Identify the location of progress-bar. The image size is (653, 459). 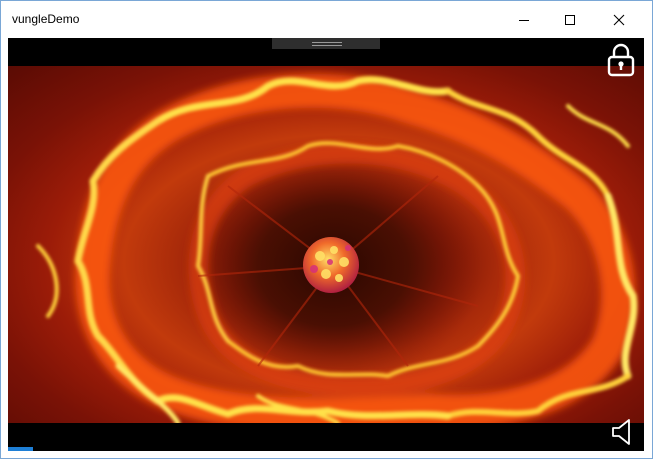
(326, 449).